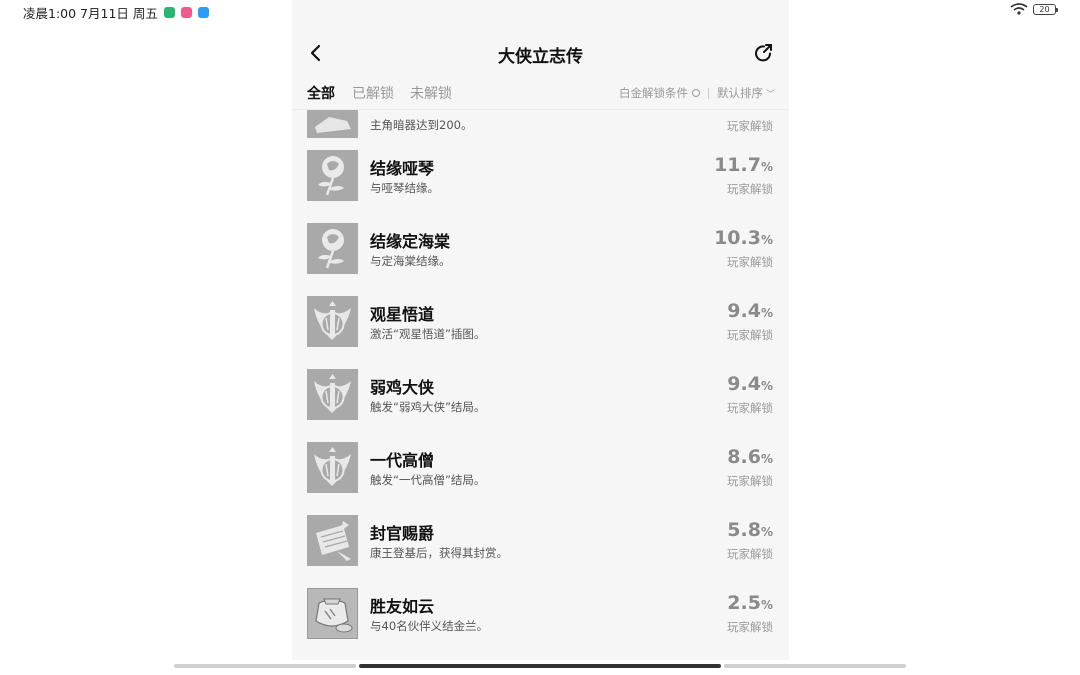 This screenshot has width=1080, height=675. Describe the element at coordinates (332, 540) in the screenshot. I see `scroll-icon` at that location.